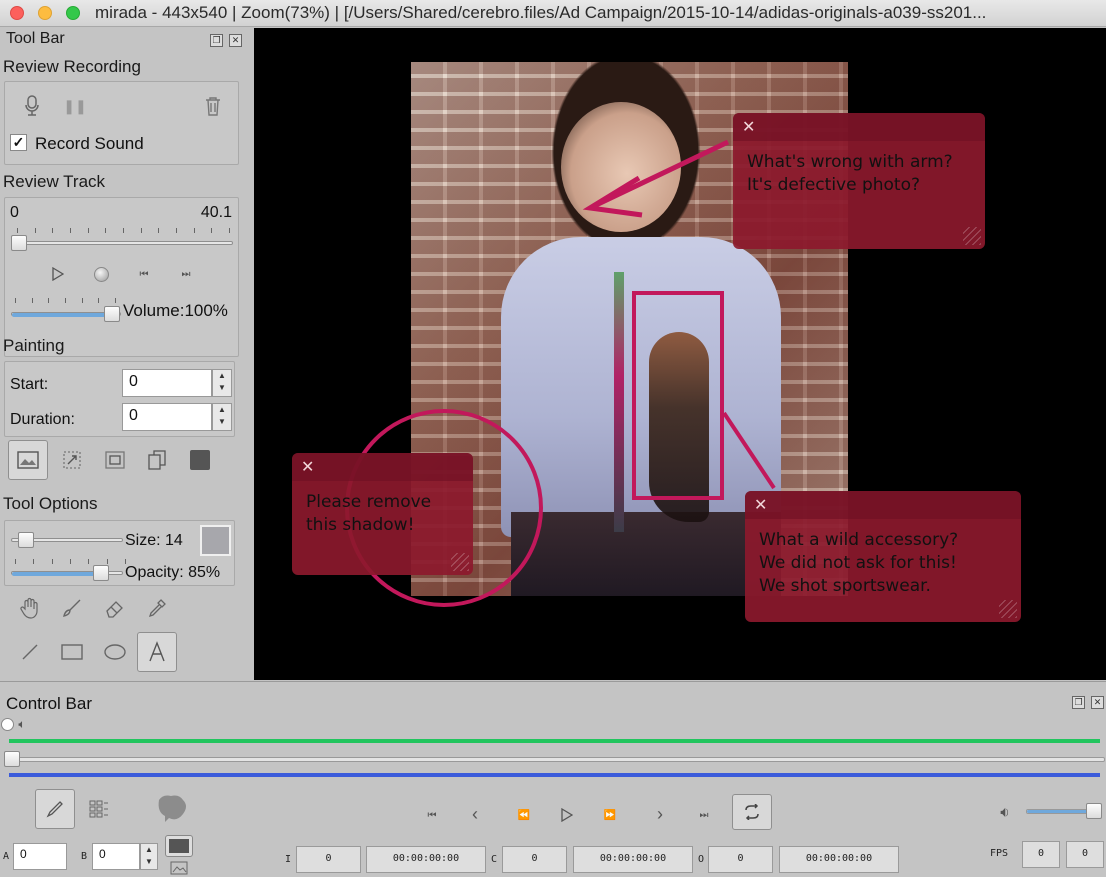 The width and height of the screenshot is (1106, 877). I want to click on current-timecode-field: 00:00:00:00, so click(633, 859).